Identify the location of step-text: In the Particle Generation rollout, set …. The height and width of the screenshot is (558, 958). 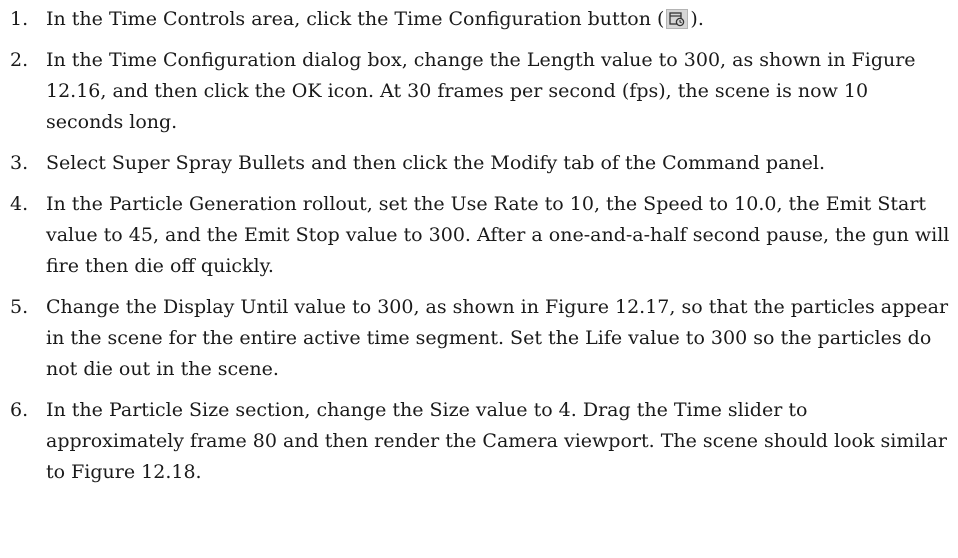
(498, 235).